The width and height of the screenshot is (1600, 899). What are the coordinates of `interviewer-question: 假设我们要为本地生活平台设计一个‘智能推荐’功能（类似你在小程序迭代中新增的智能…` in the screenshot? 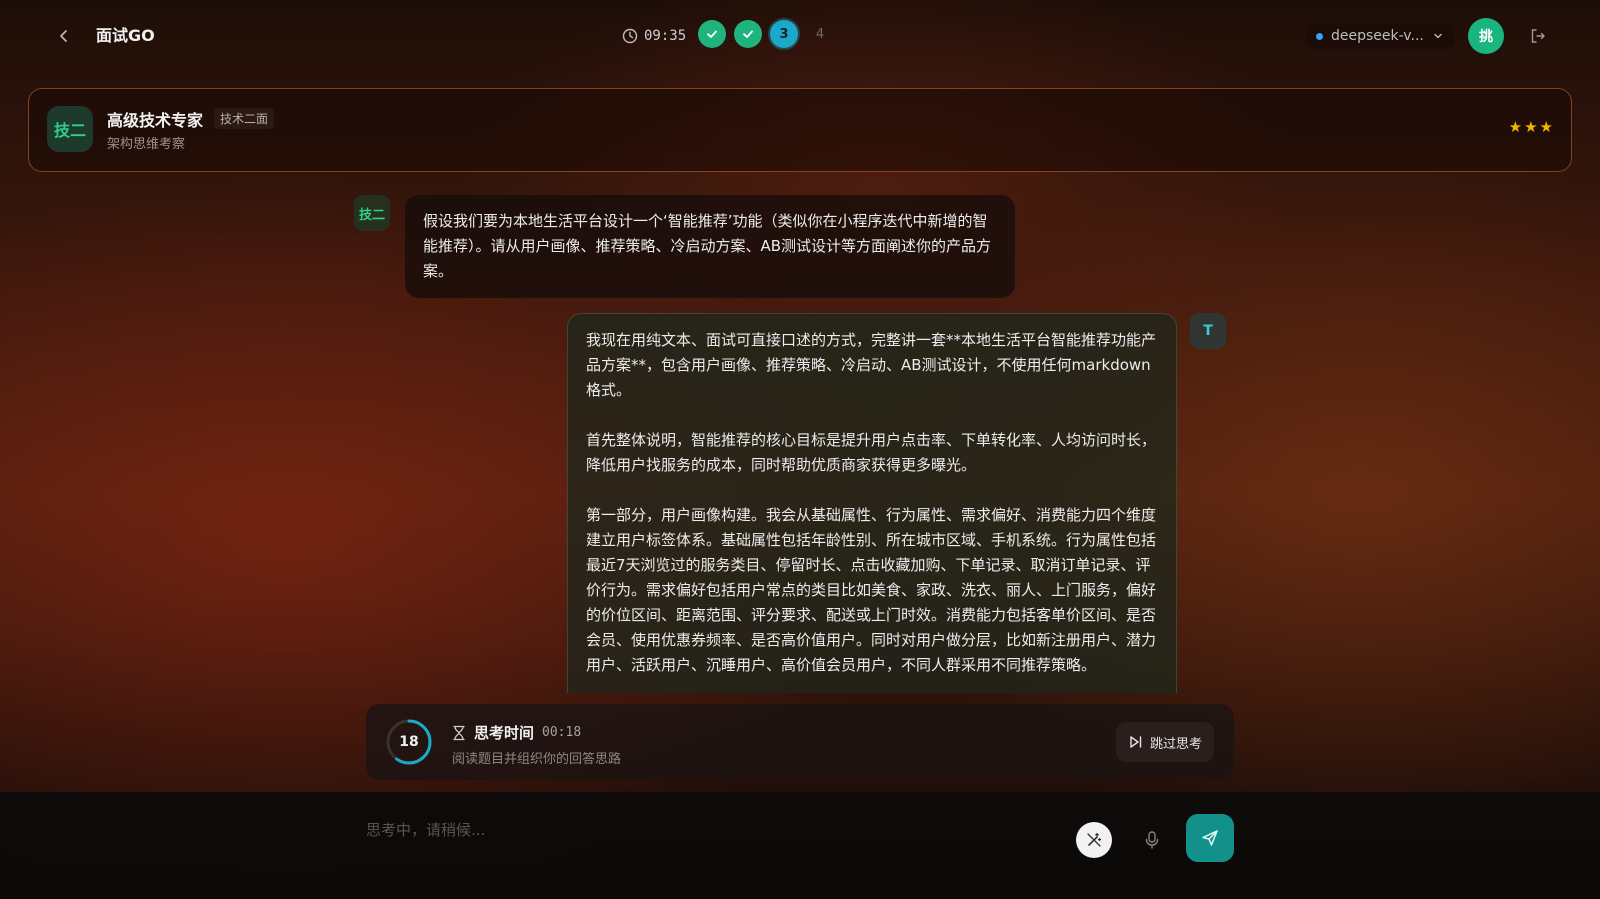 It's located at (710, 246).